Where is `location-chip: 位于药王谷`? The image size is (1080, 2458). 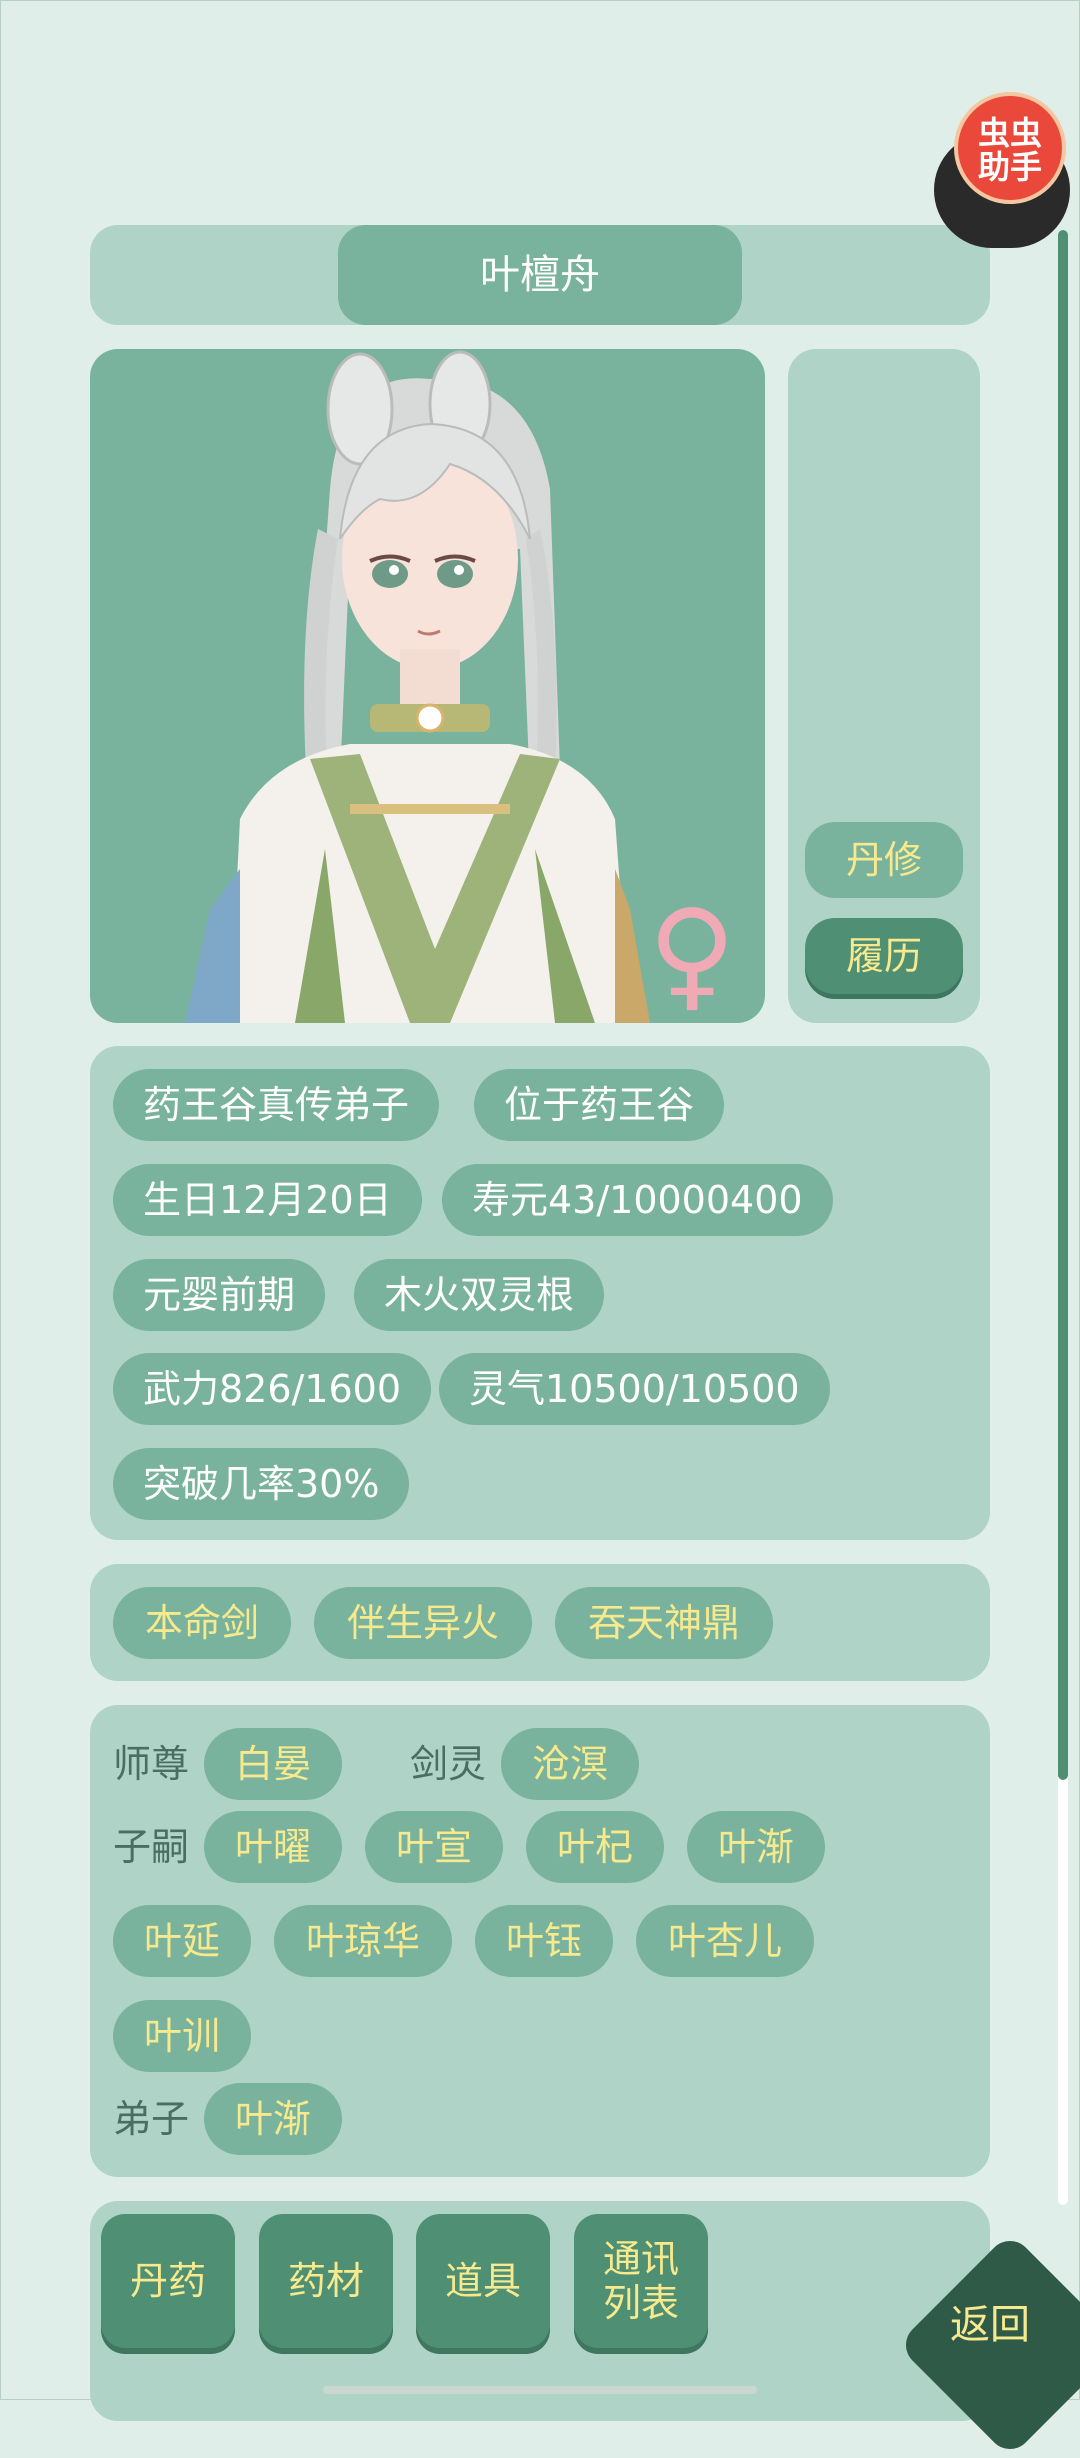
location-chip: 位于药王谷 is located at coordinates (599, 1105).